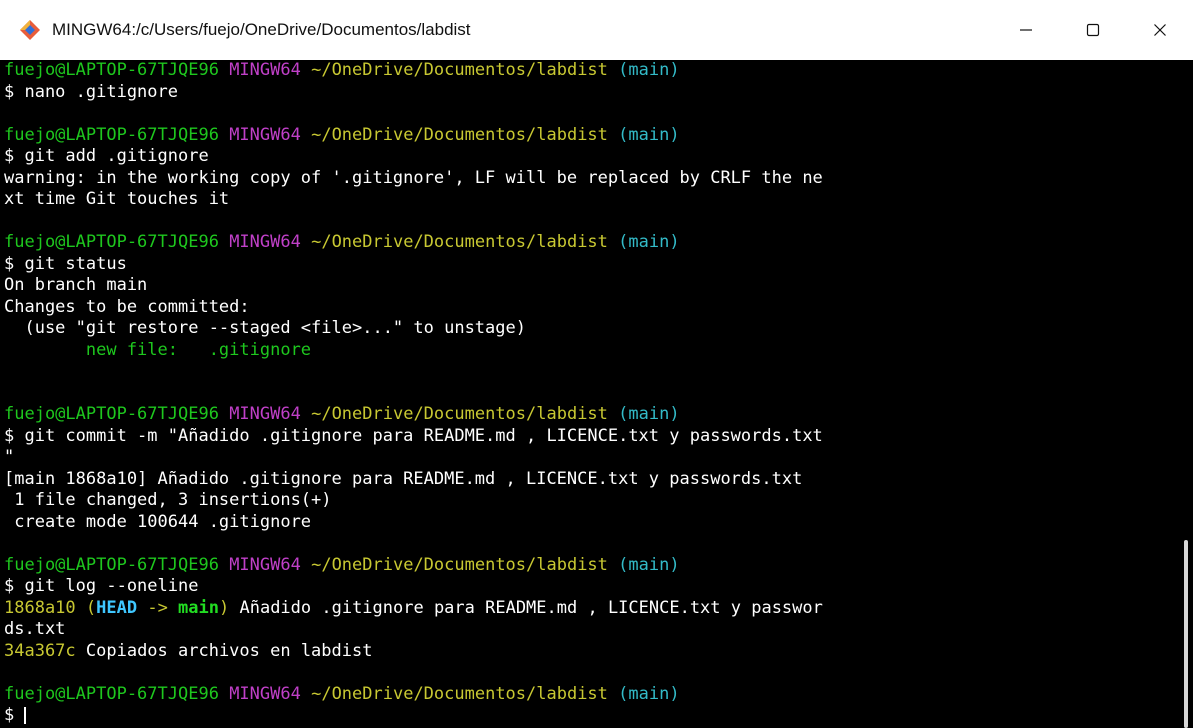  What do you see at coordinates (30, 30) in the screenshot?
I see `git-bash-icon` at bounding box center [30, 30].